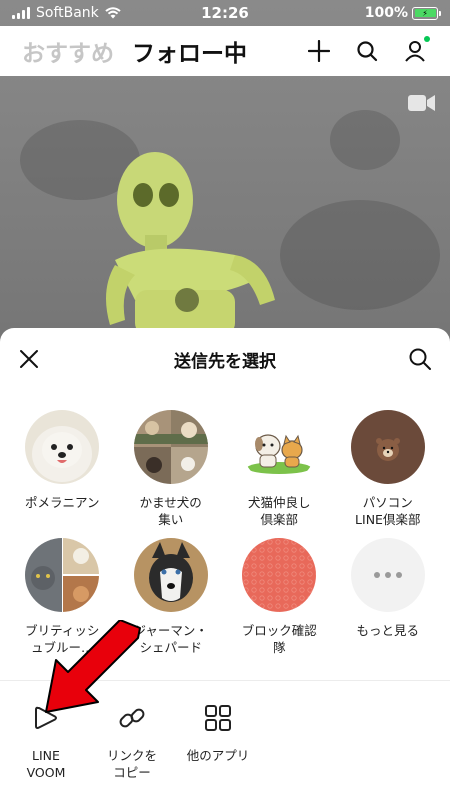  What do you see at coordinates (62, 502) in the screenshot?
I see `contact-name: ポメラニアン` at bounding box center [62, 502].